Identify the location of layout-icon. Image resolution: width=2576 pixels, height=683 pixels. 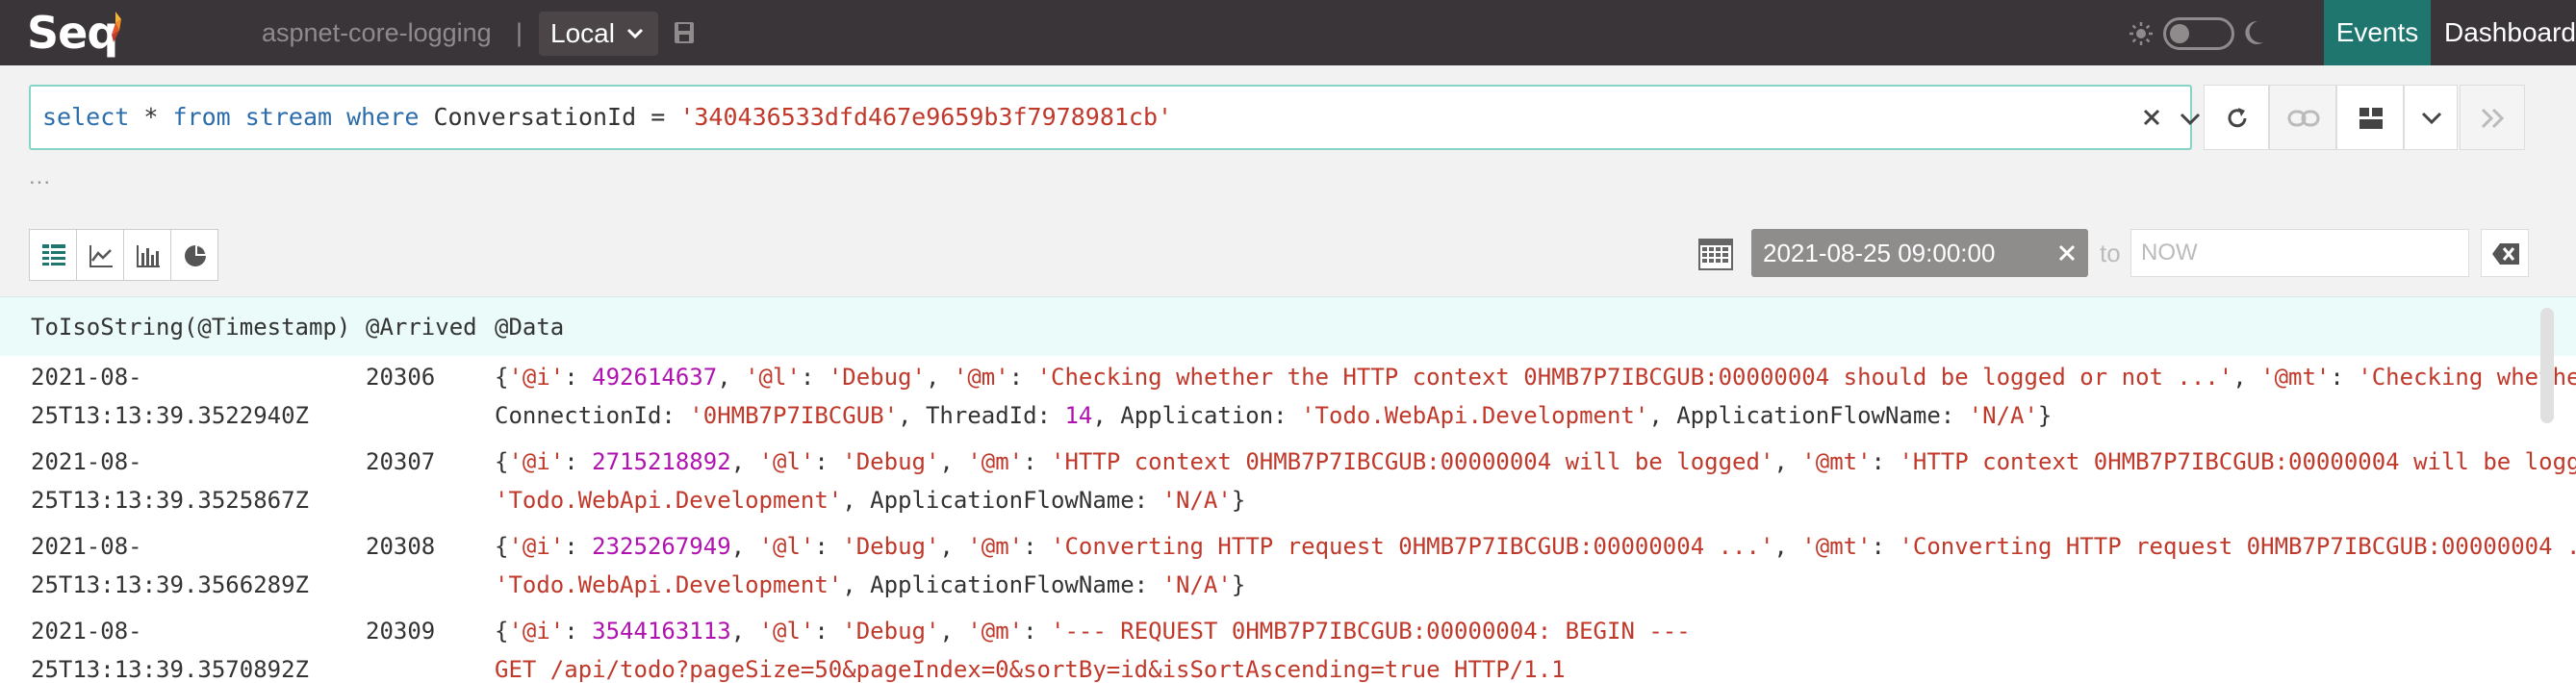
(2371, 119).